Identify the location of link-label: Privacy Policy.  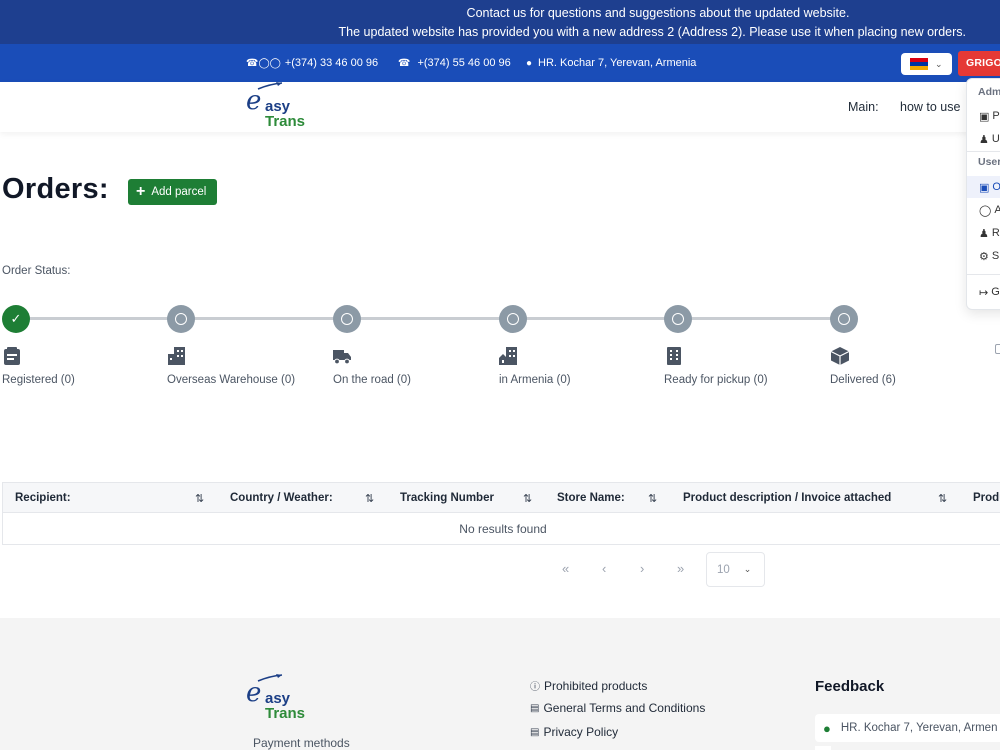
(581, 732).